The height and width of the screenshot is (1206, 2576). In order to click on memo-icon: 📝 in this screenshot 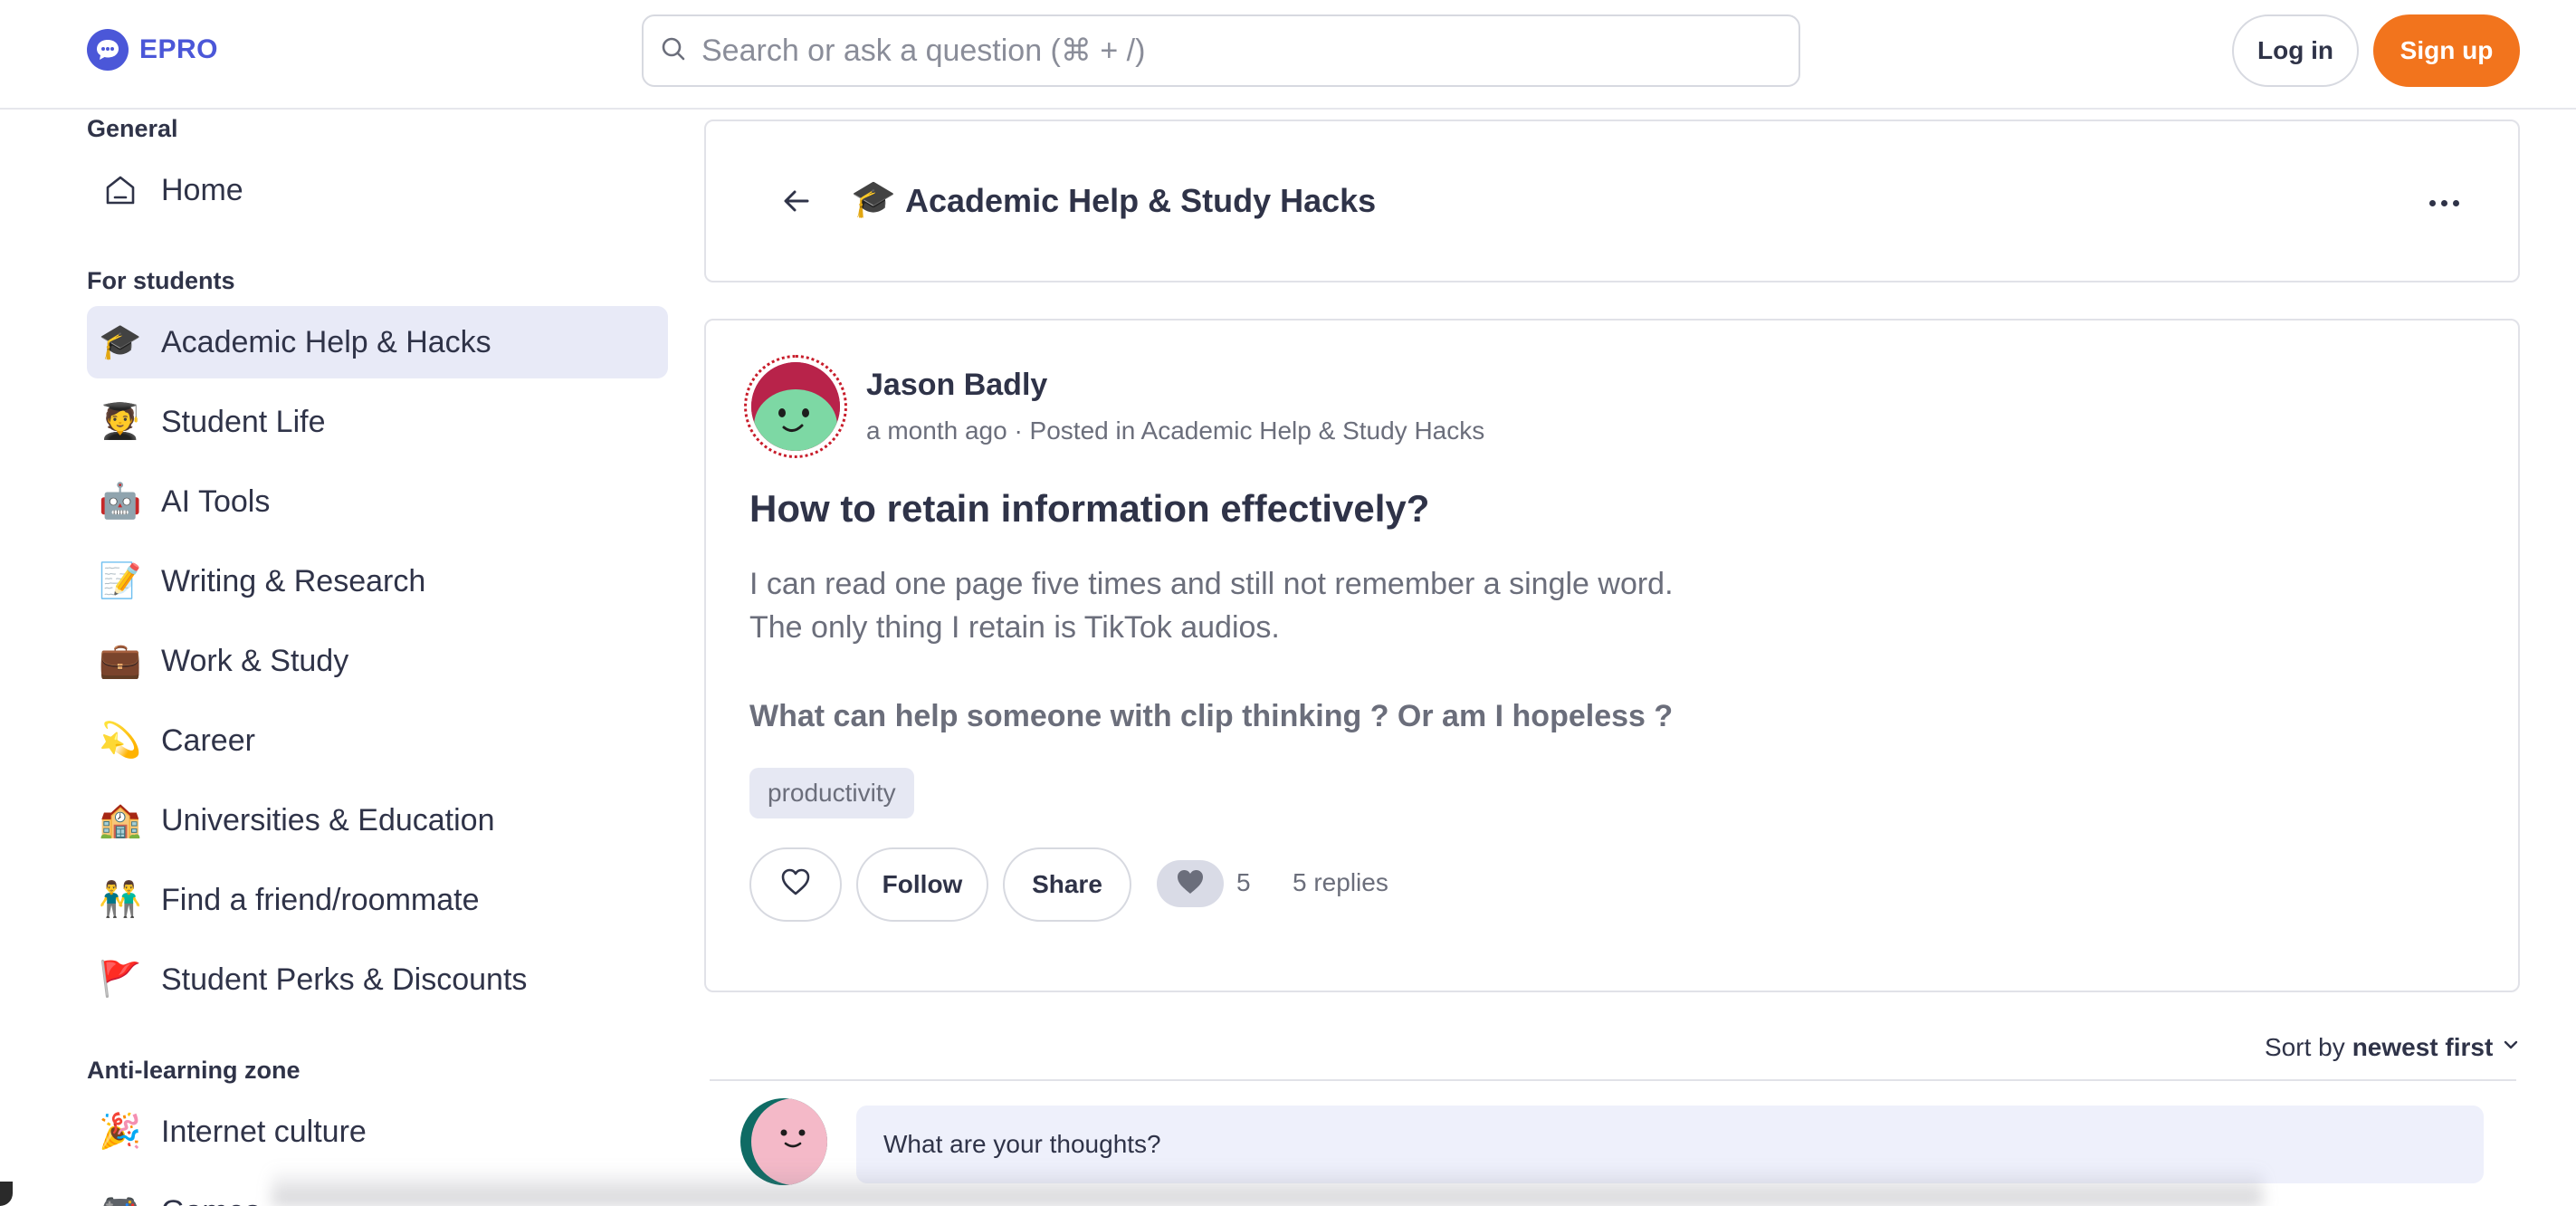, I will do `click(120, 581)`.